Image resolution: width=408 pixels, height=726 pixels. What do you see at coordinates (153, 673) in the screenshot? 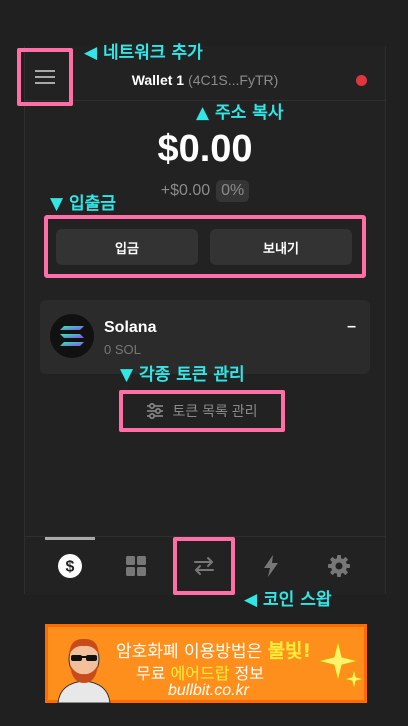
I see `banner-subline-prefix: 무료` at bounding box center [153, 673].